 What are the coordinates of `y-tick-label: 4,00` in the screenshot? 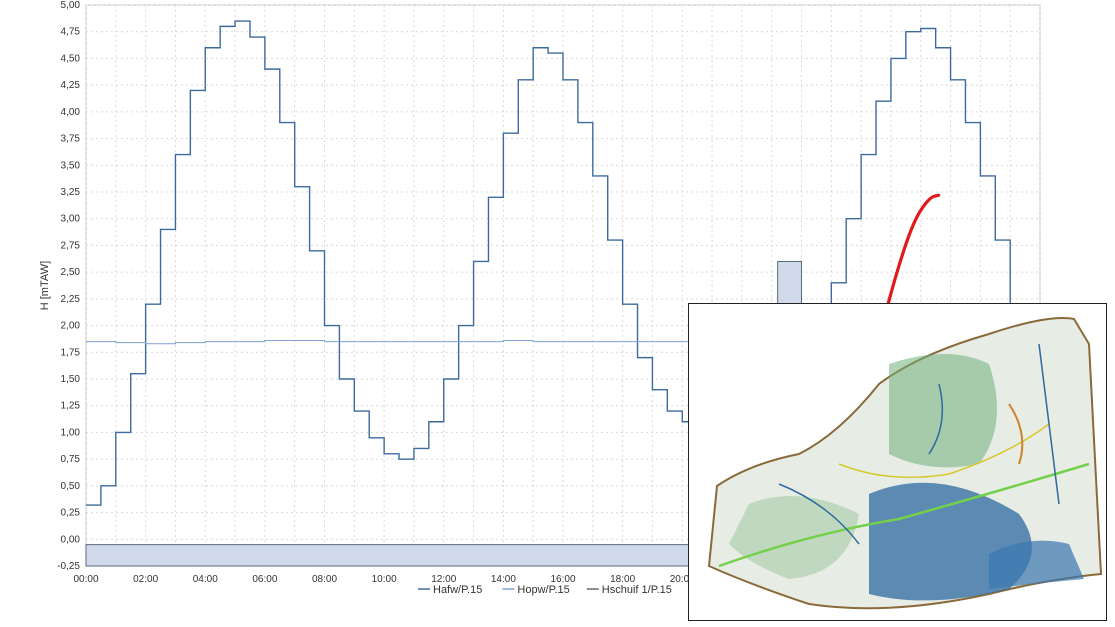 It's located at (71, 112).